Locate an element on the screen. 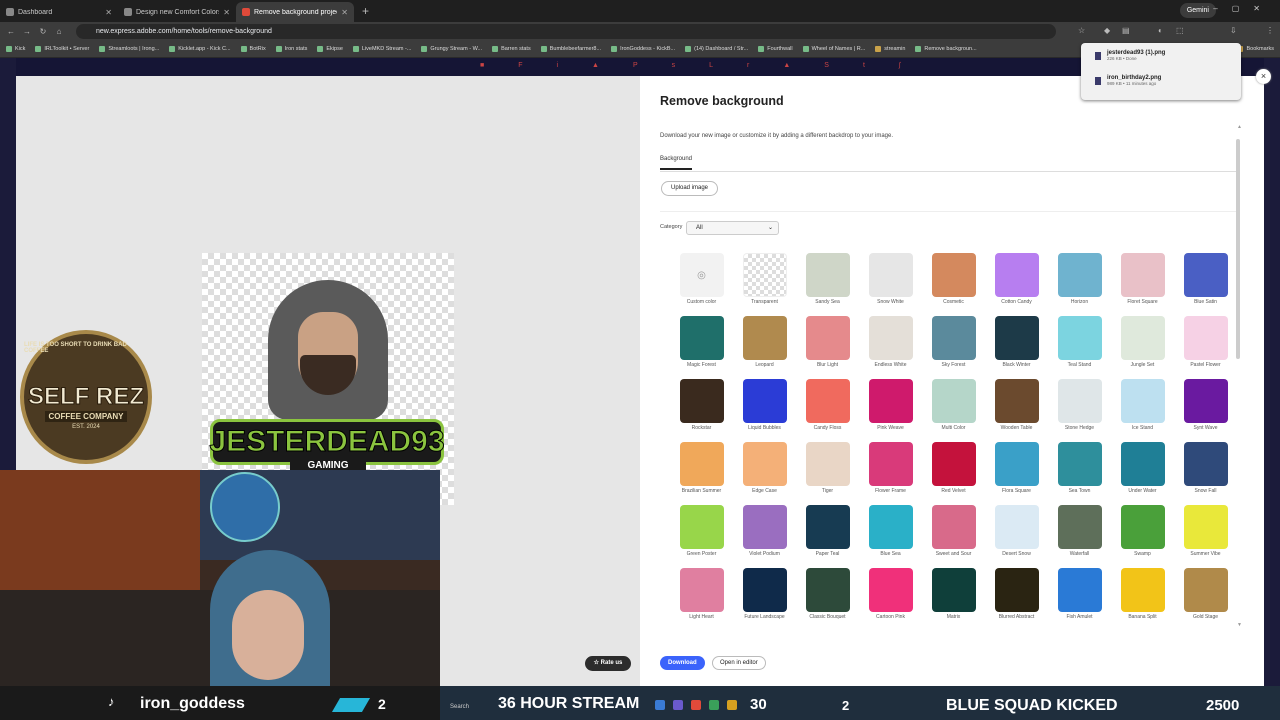 The image size is (1280, 720). background-option: Pink Weave is located at coordinates (890, 410).